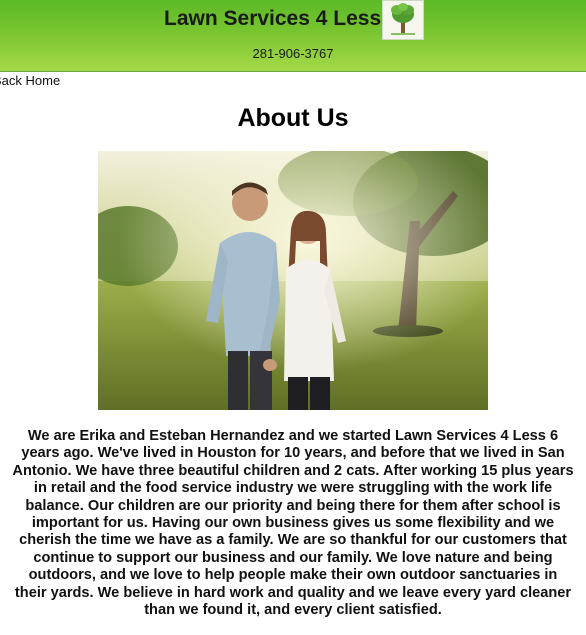  I want to click on site-title: Lawn Services 4 Less, so click(272, 19).